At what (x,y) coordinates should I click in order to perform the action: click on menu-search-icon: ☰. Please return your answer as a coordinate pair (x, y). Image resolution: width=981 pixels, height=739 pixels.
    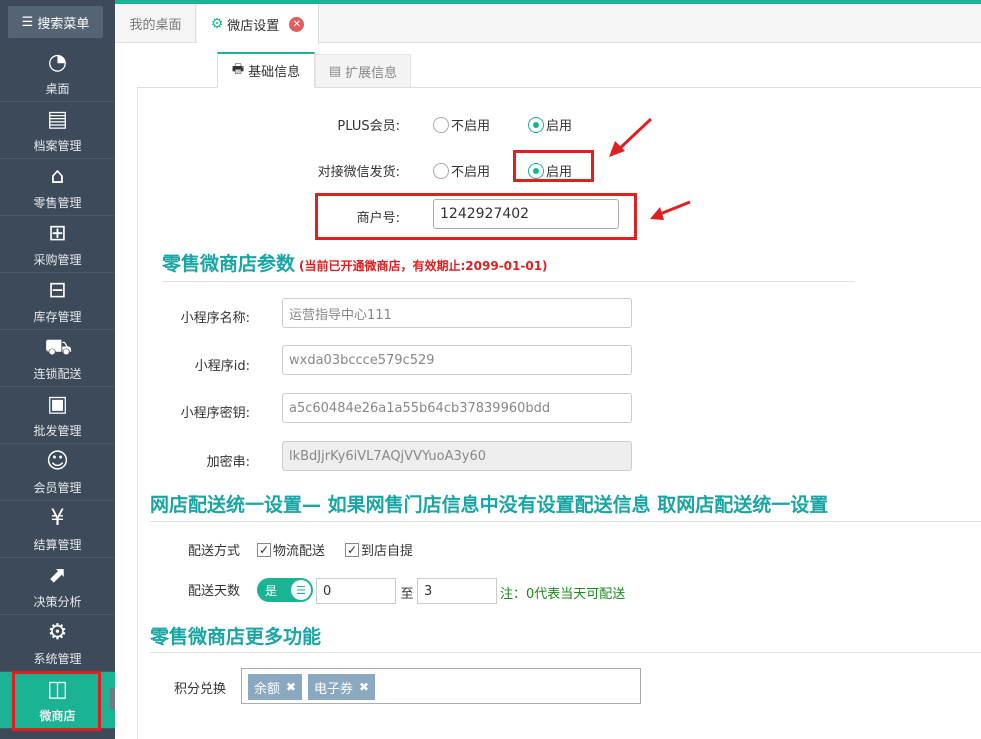
    Looking at the image, I should click on (27, 22).